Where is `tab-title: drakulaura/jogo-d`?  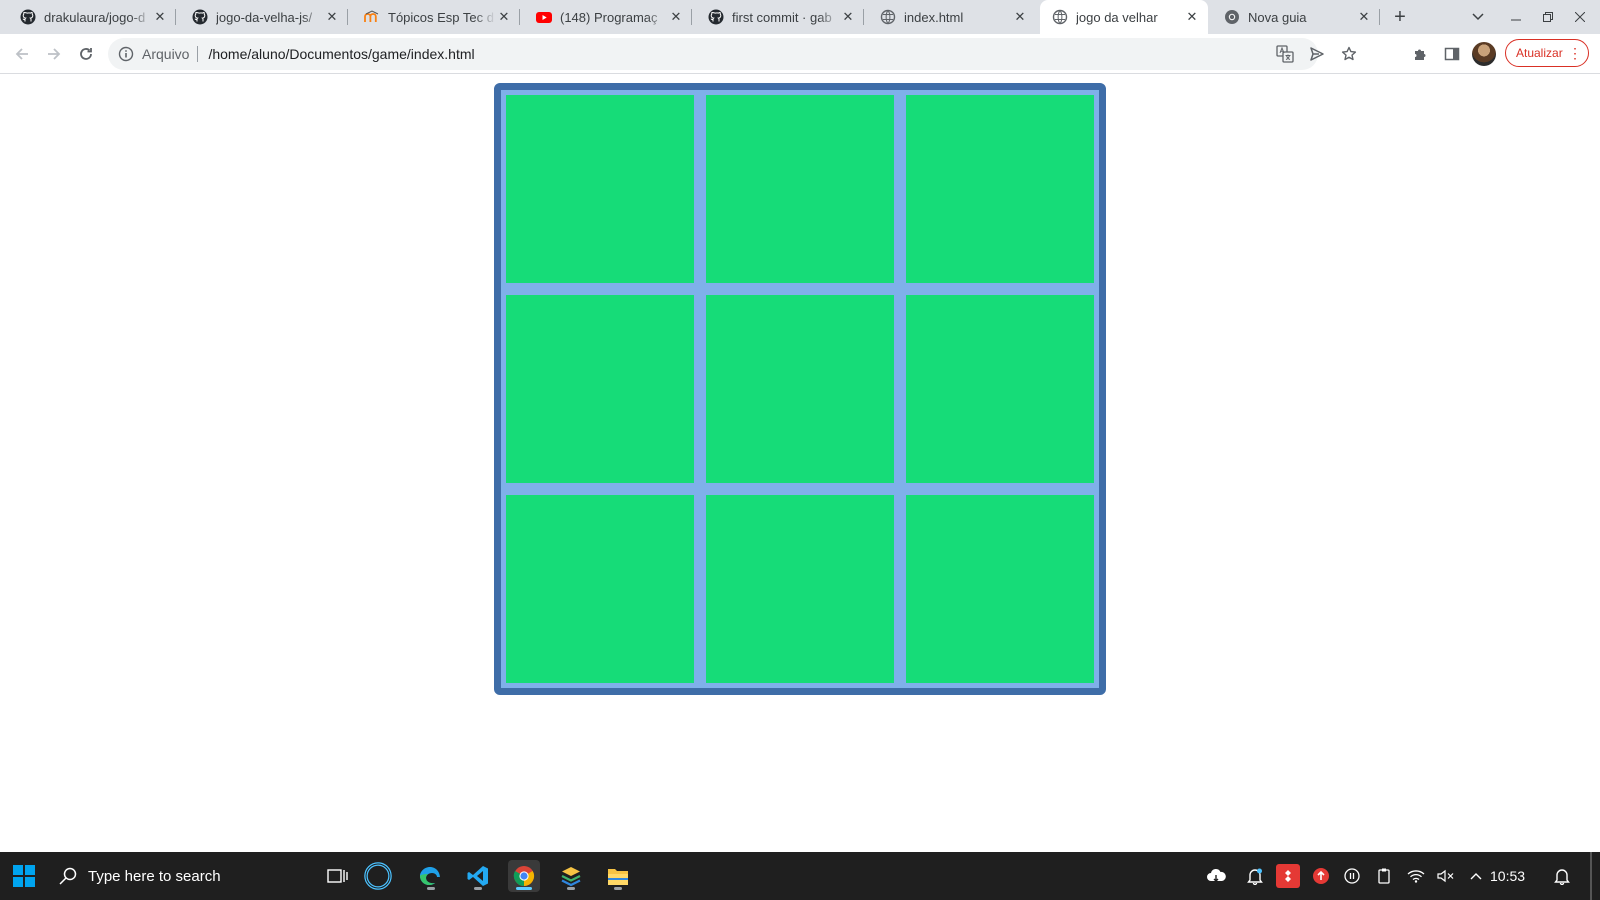
tab-title: drakulaura/jogo-d is located at coordinates (95, 17).